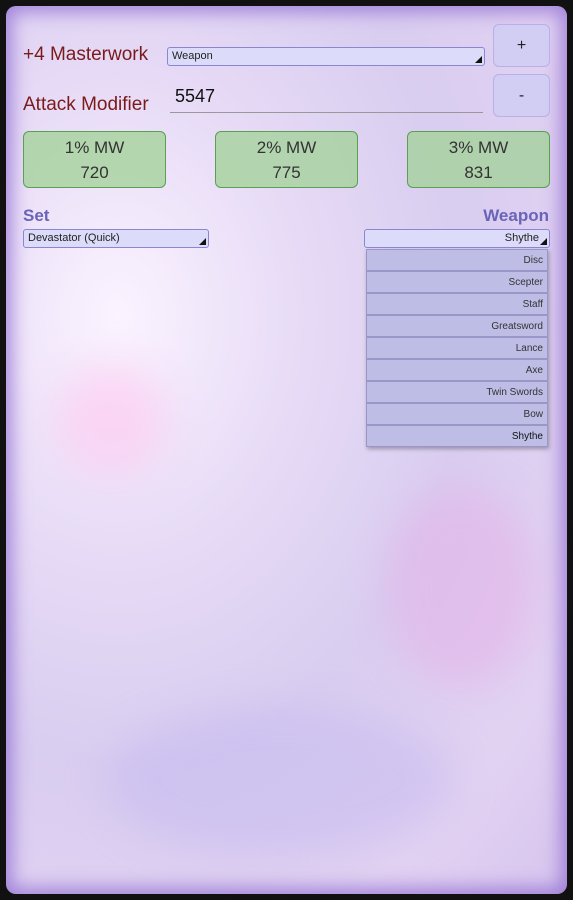 The height and width of the screenshot is (900, 573). I want to click on attack-modifier-label: Attack Modifier, so click(86, 104).